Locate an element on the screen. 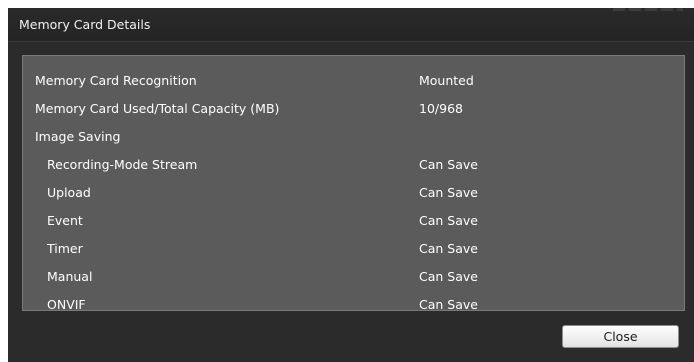 The width and height of the screenshot is (694, 362). detail-row-onvif: ONVIF Can Save is located at coordinates (353, 304).